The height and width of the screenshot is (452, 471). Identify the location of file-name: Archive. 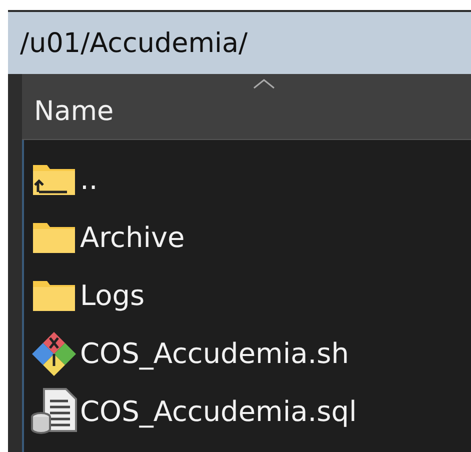
(132, 237).